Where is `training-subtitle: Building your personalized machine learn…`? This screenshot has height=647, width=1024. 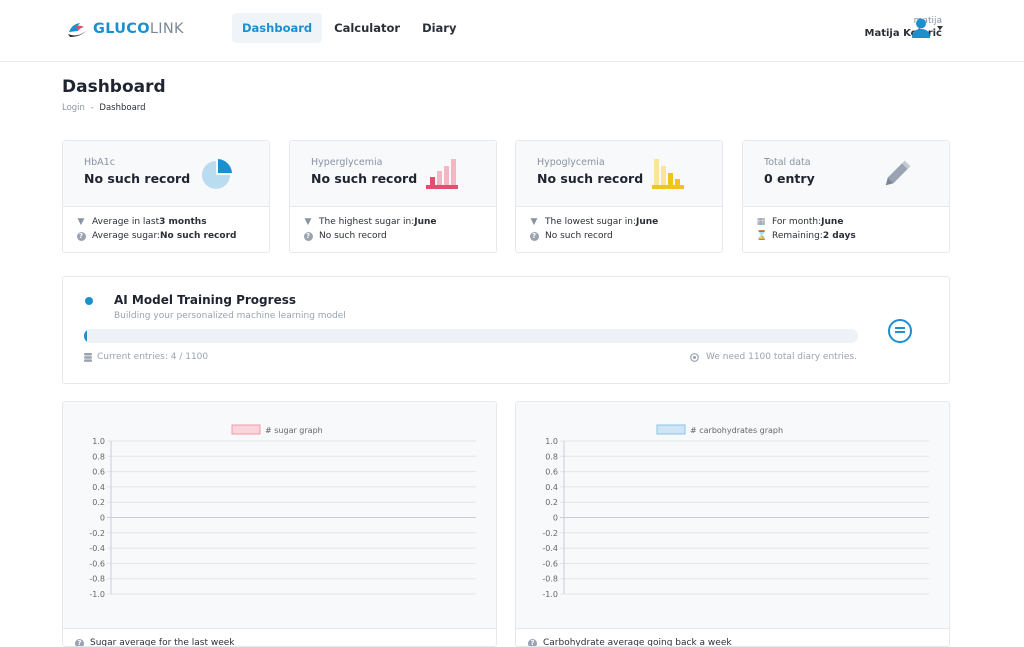 training-subtitle: Building your personalized machine learn… is located at coordinates (230, 316).